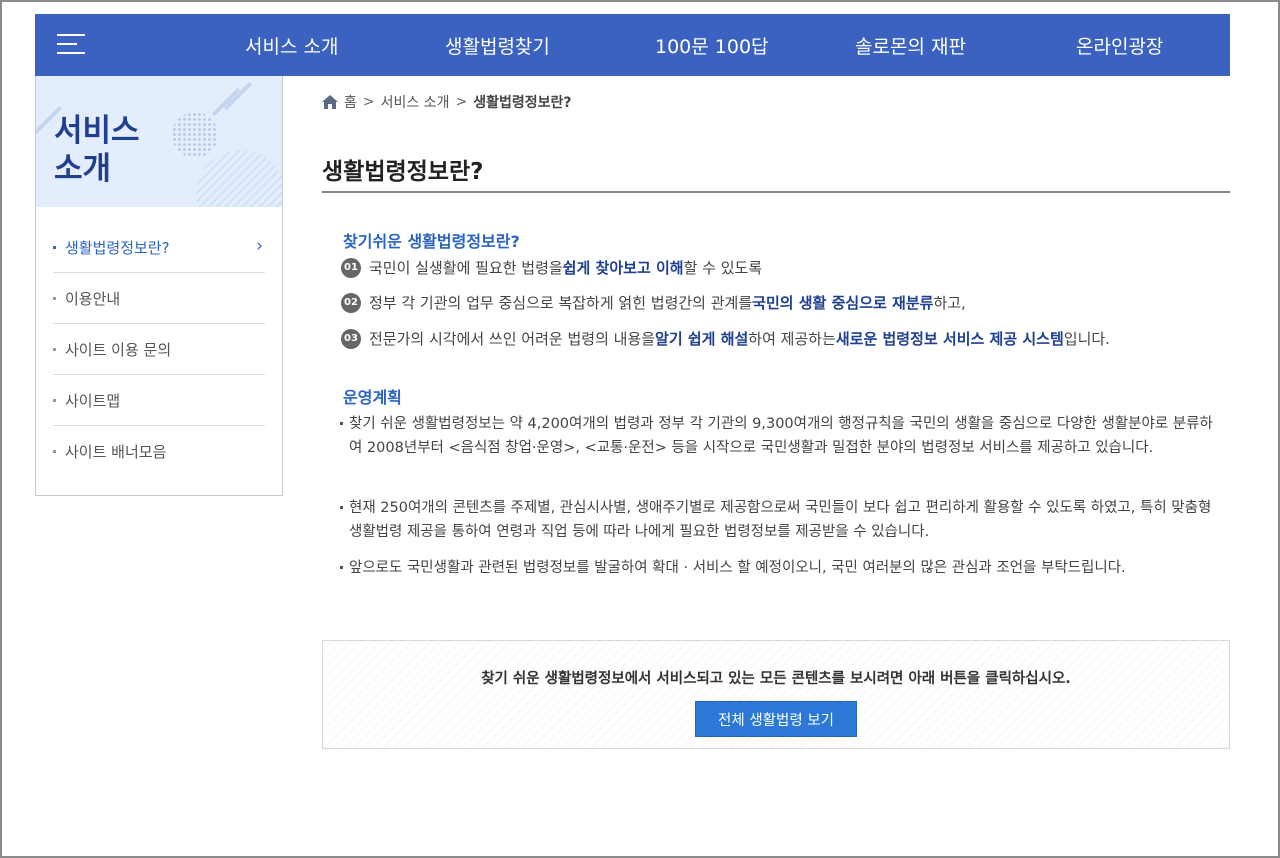  Describe the element at coordinates (949, 303) in the screenshot. I see `intro-text: 하고,` at that location.